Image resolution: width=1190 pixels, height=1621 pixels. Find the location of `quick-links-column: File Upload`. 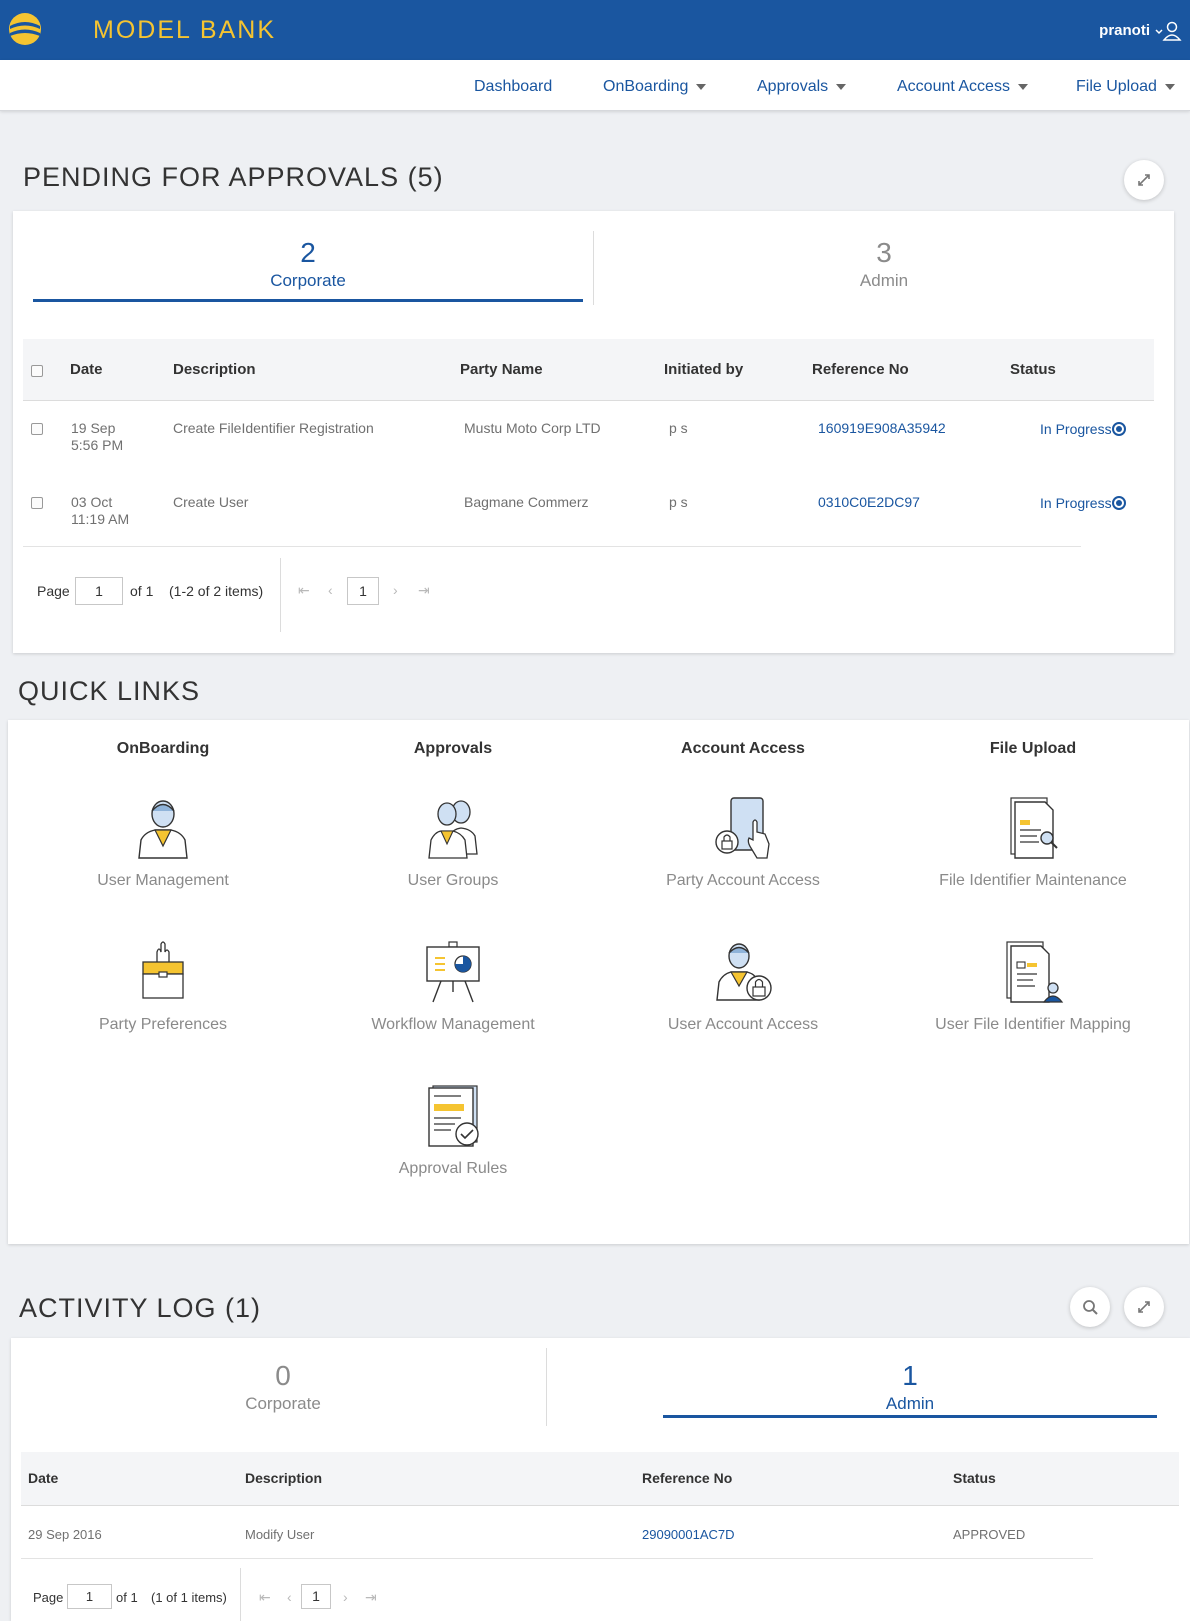

quick-links-column: File Upload is located at coordinates (1033, 748).